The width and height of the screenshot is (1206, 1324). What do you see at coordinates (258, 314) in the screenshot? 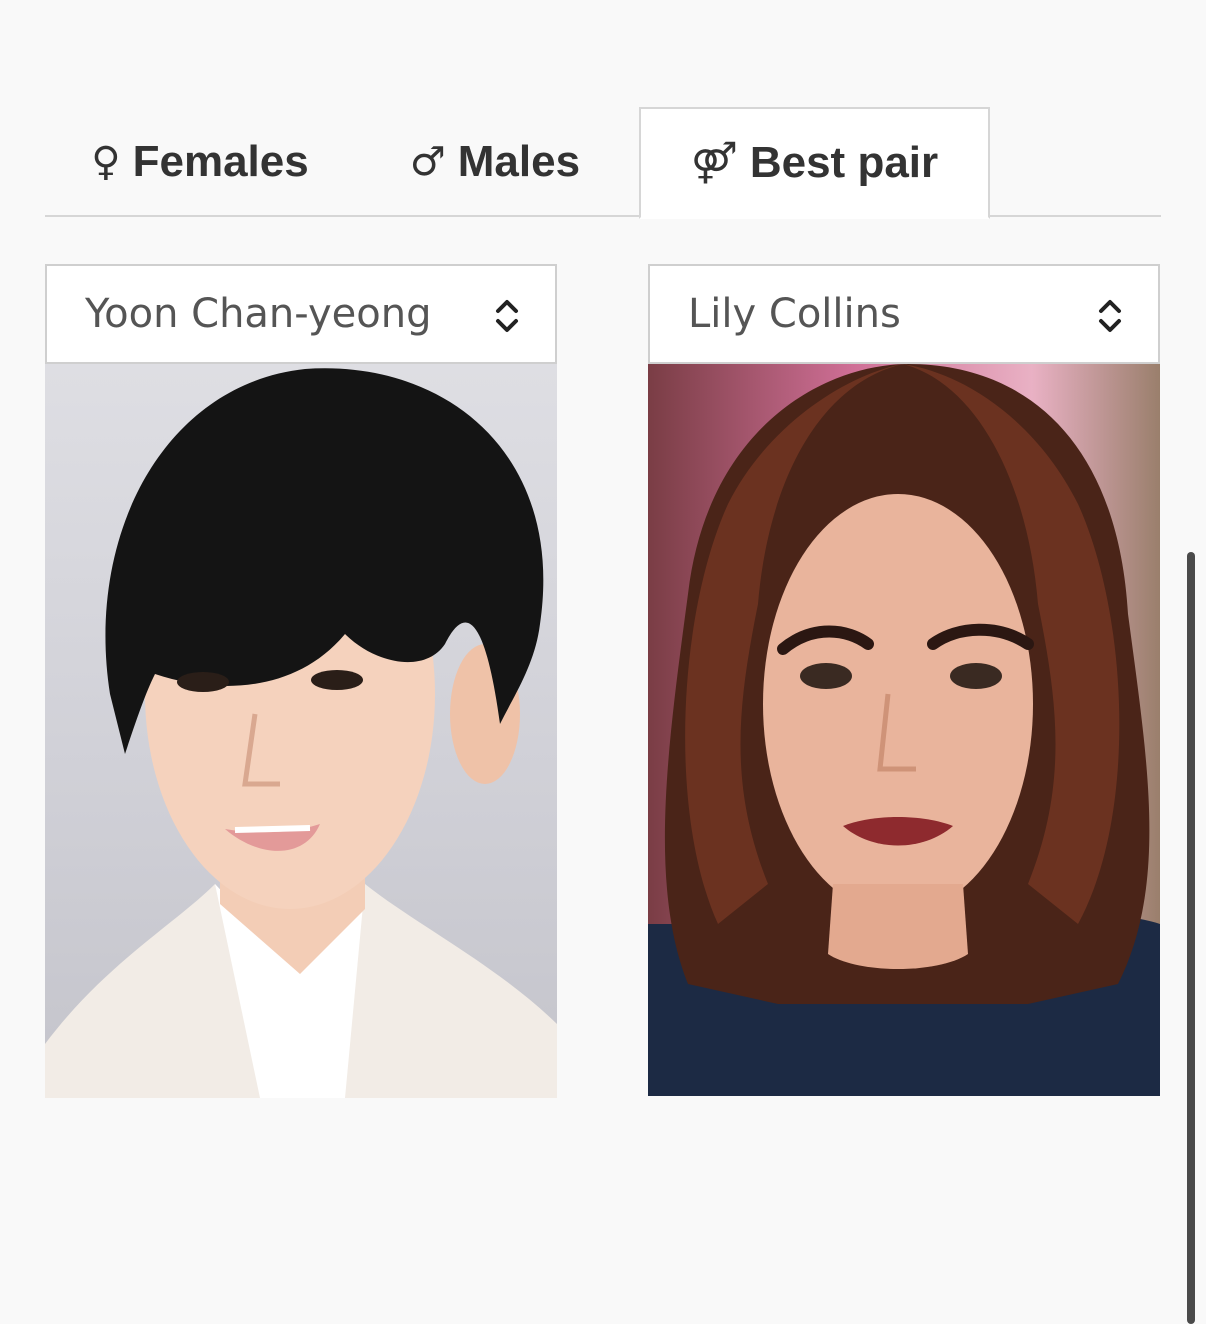
I see `left-person-select-value: Yoon Chan-yeong` at bounding box center [258, 314].